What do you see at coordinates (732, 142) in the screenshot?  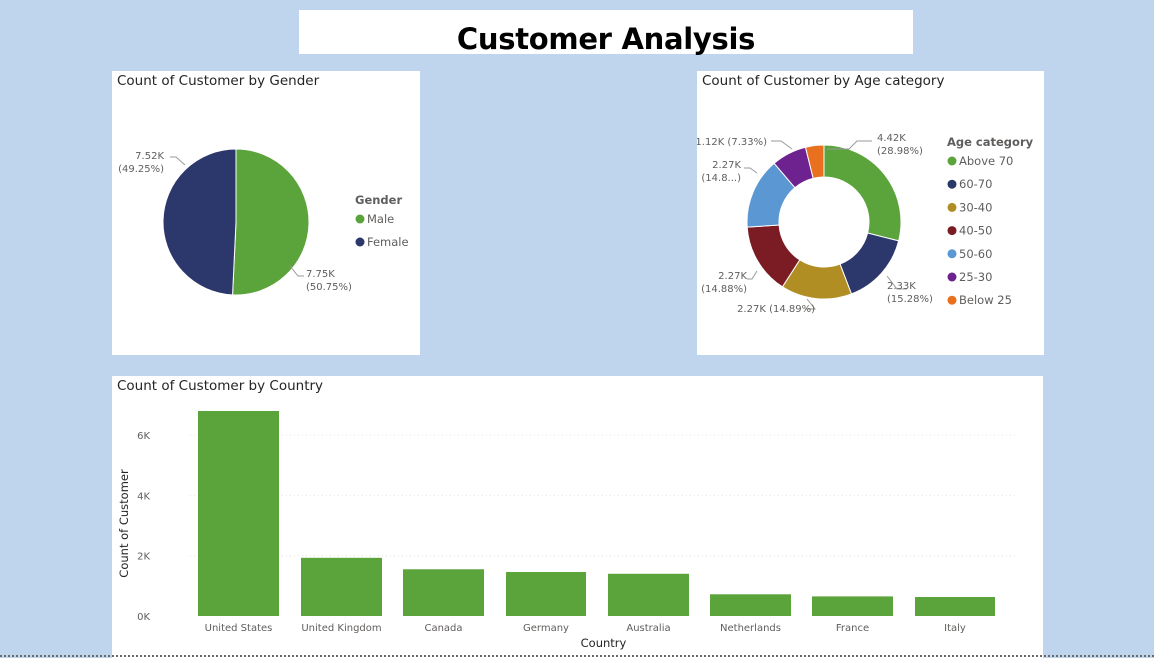 I see `data-label-25-30: 1.12K (7.33%)` at bounding box center [732, 142].